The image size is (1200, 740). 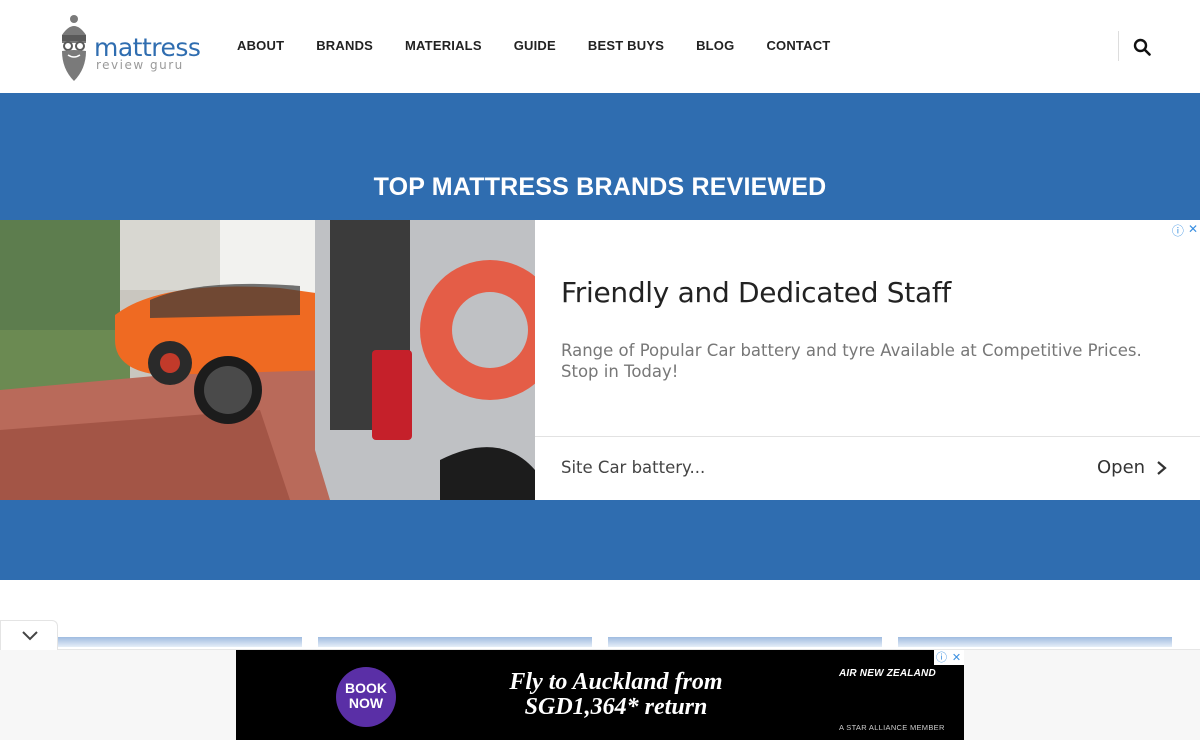 I want to click on book-now-badge: BOOK NOW, so click(x=366, y=697).